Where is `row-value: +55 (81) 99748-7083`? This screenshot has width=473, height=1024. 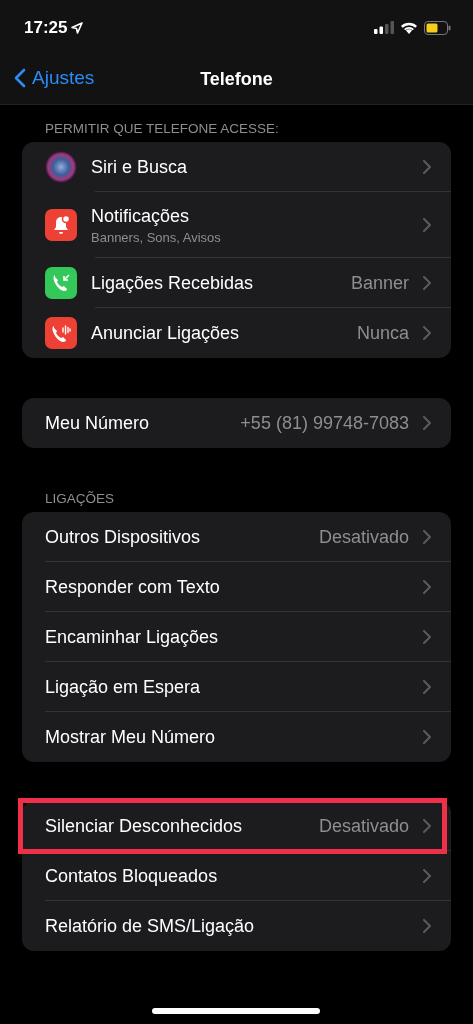
row-value: +55 (81) 99748-7083 is located at coordinates (324, 423).